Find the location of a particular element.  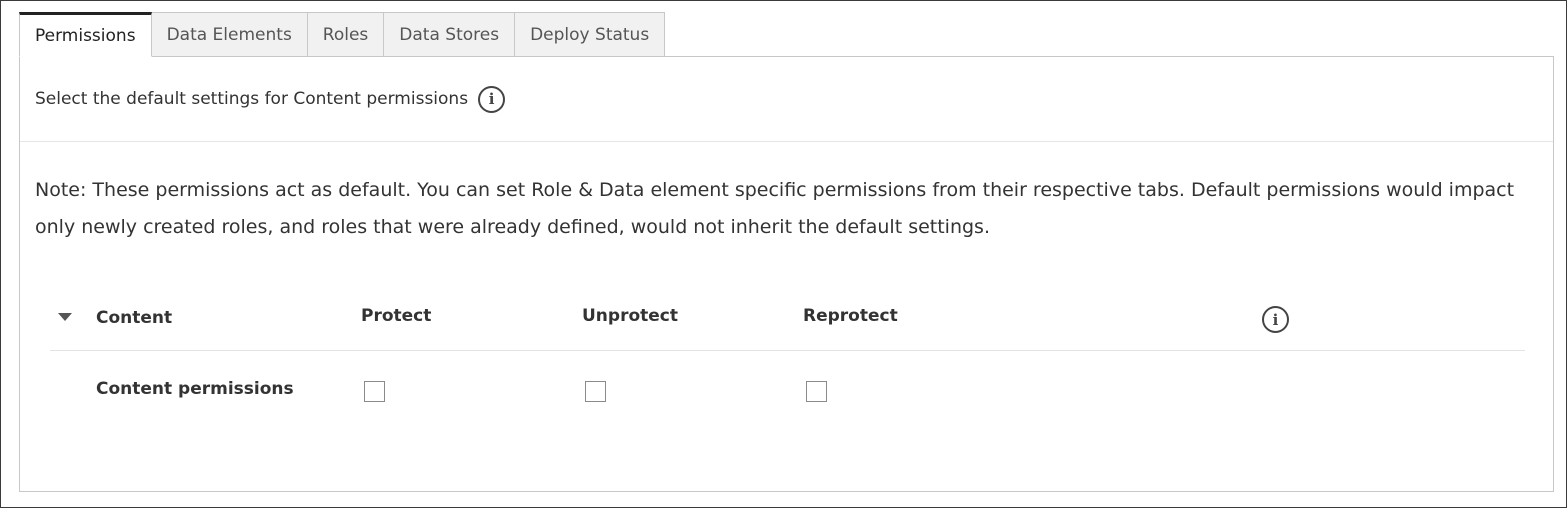

row-label-content-permissions: Content permissions is located at coordinates (195, 389).